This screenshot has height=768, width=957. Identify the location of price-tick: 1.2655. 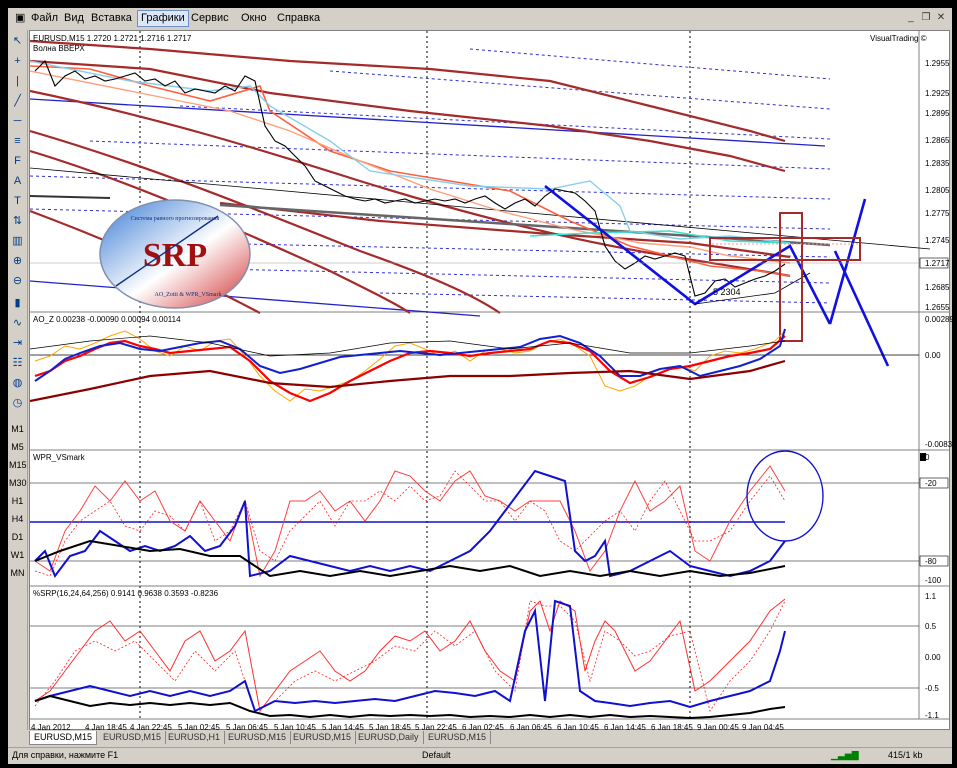
(937, 307).